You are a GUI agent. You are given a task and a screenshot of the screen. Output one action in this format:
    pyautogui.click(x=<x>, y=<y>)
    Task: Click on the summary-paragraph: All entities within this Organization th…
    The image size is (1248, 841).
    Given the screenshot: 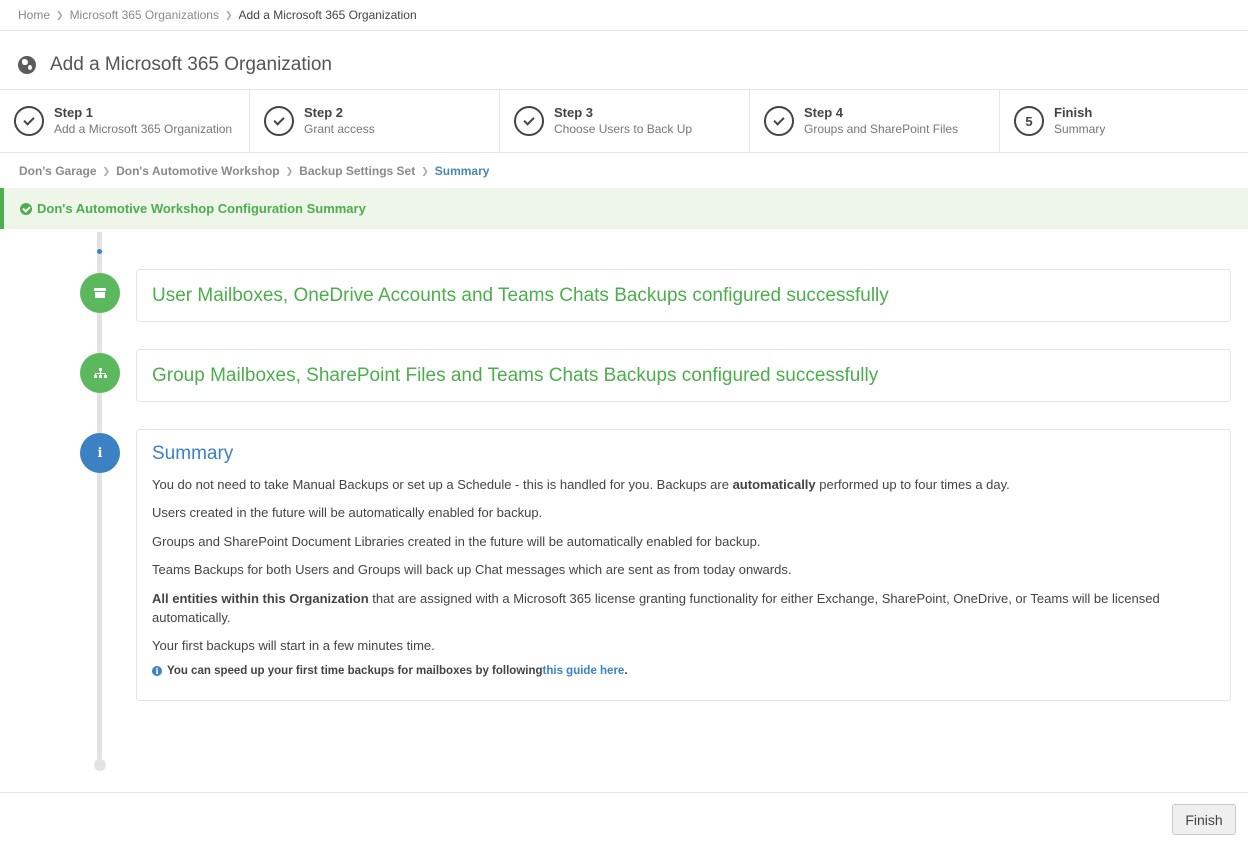 What is the action you would take?
    pyautogui.click(x=656, y=608)
    